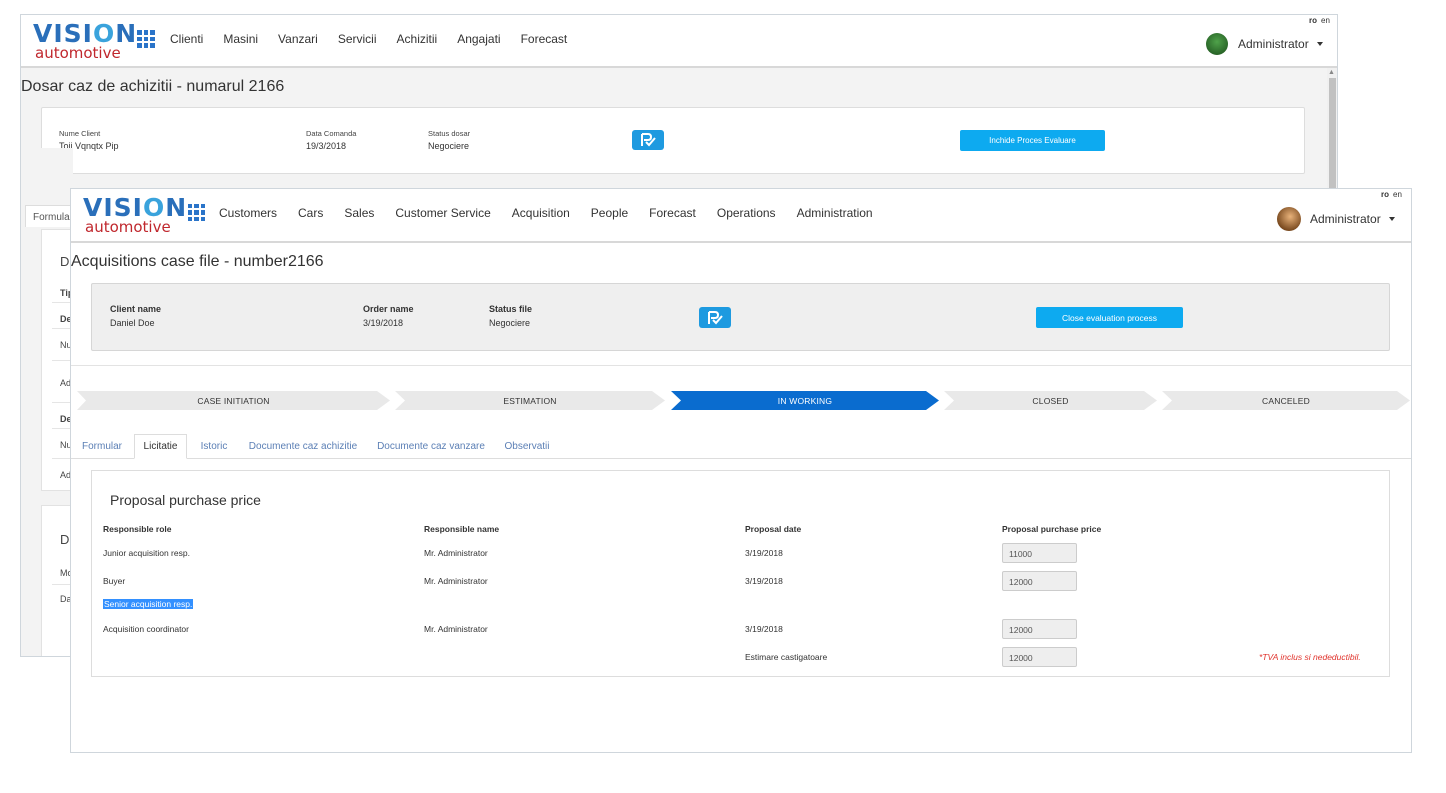  Describe the element at coordinates (214, 446) in the screenshot. I see `tab-istoric: Istoric` at that location.